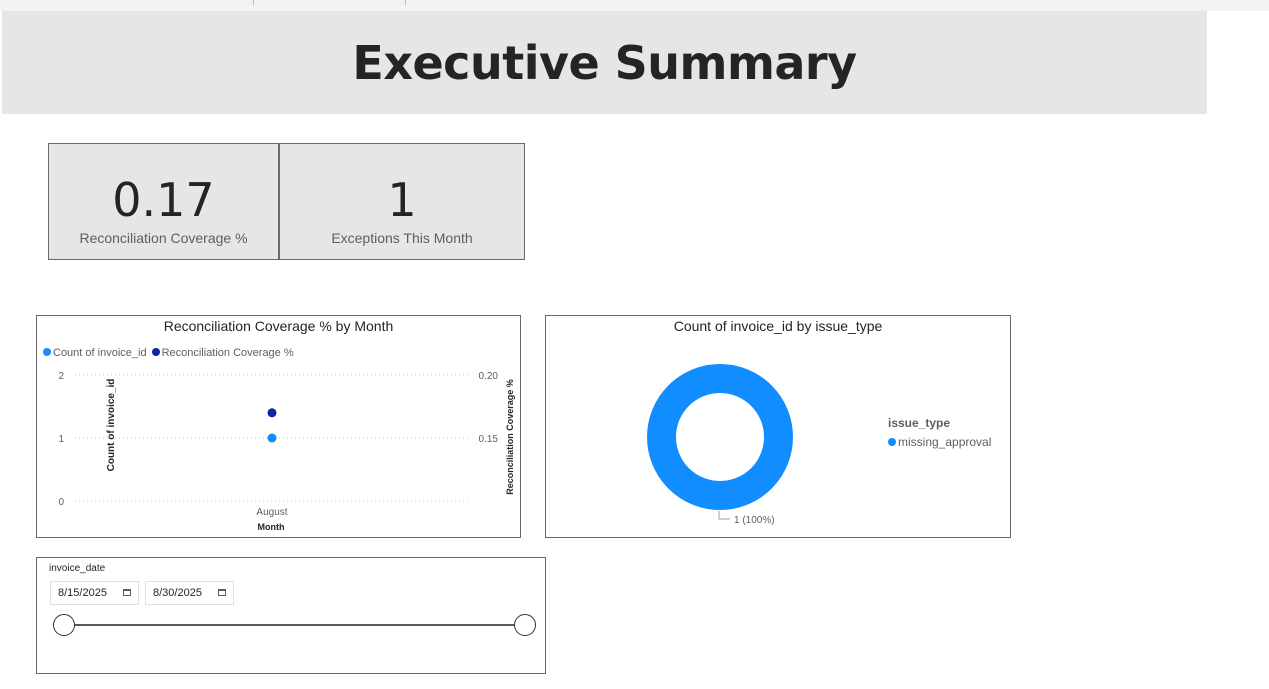 This screenshot has width=1269, height=689. I want to click on start-date-input: 8/15/2025, so click(94, 593).